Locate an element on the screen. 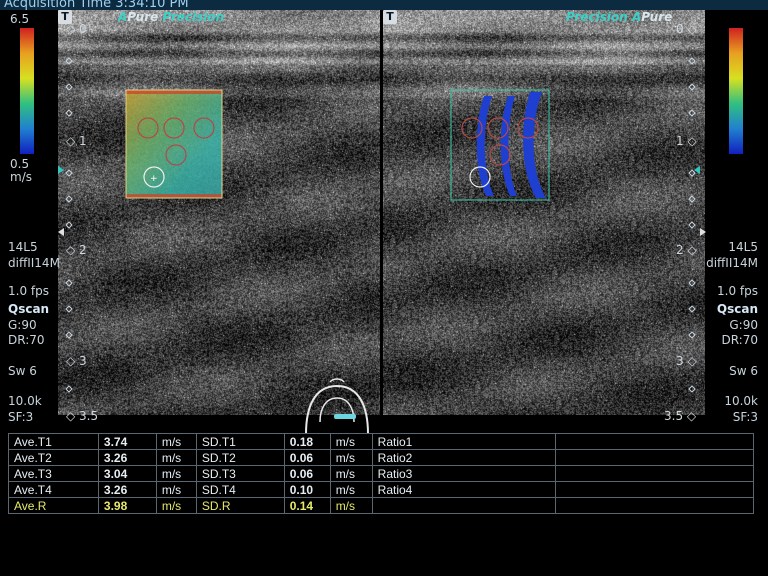 The height and width of the screenshot is (576, 768). measure-label: Ave.T3 is located at coordinates (53, 473).